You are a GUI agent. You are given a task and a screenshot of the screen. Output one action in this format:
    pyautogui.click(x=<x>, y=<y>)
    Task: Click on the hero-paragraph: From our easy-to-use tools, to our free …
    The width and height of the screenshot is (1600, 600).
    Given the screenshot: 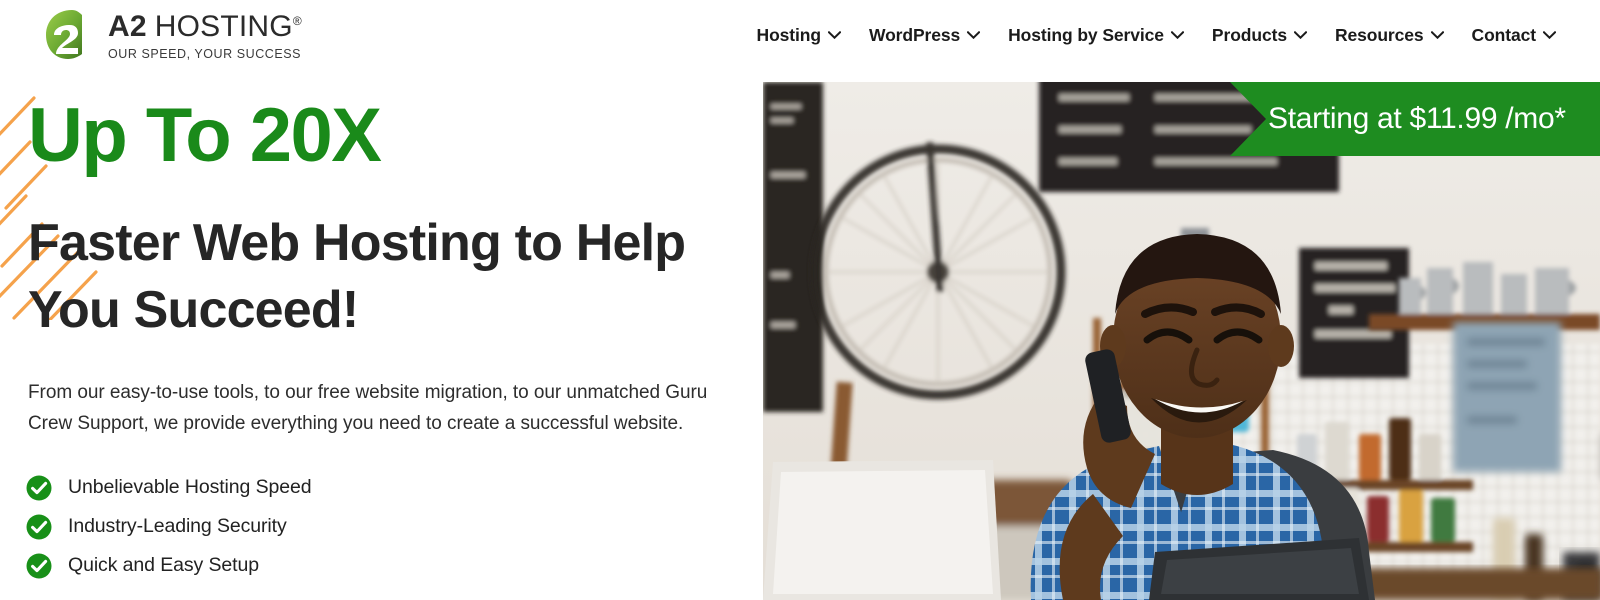 What is the action you would take?
    pyautogui.click(x=368, y=408)
    